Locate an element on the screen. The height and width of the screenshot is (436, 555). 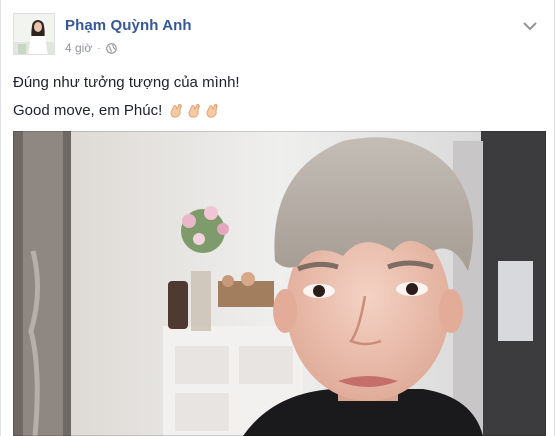
post-text-line-2: Good move, em Phúc! is located at coordinates (116, 110).